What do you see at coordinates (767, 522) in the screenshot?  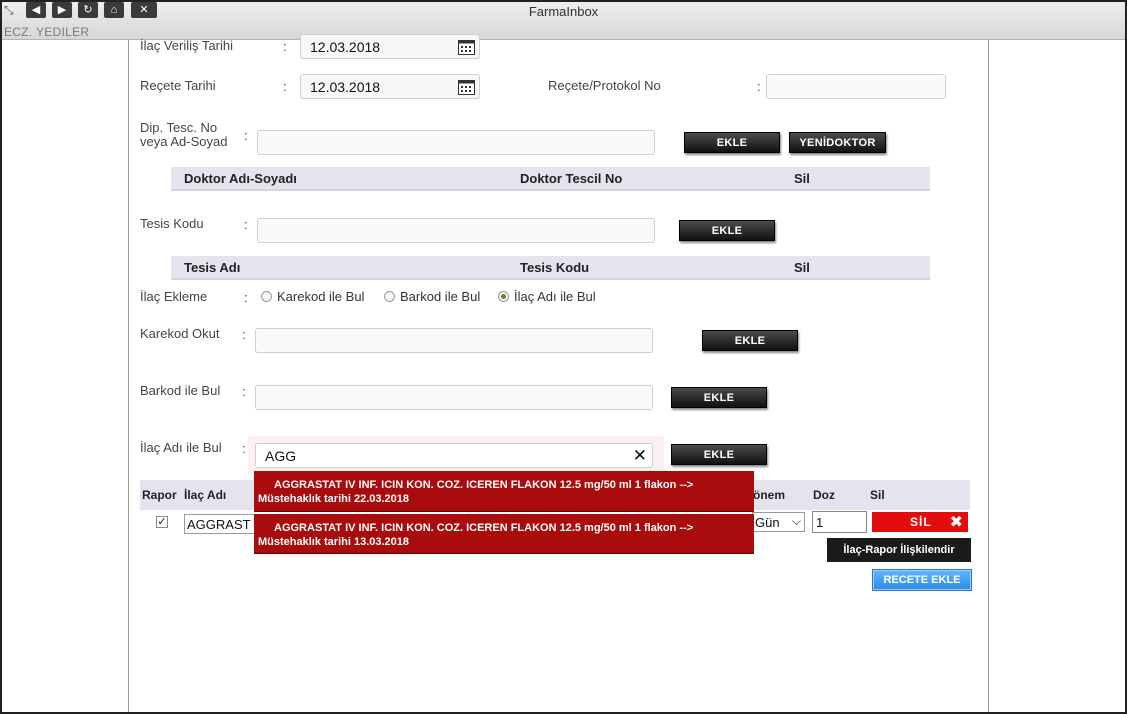 I see `donem-value: Gün` at bounding box center [767, 522].